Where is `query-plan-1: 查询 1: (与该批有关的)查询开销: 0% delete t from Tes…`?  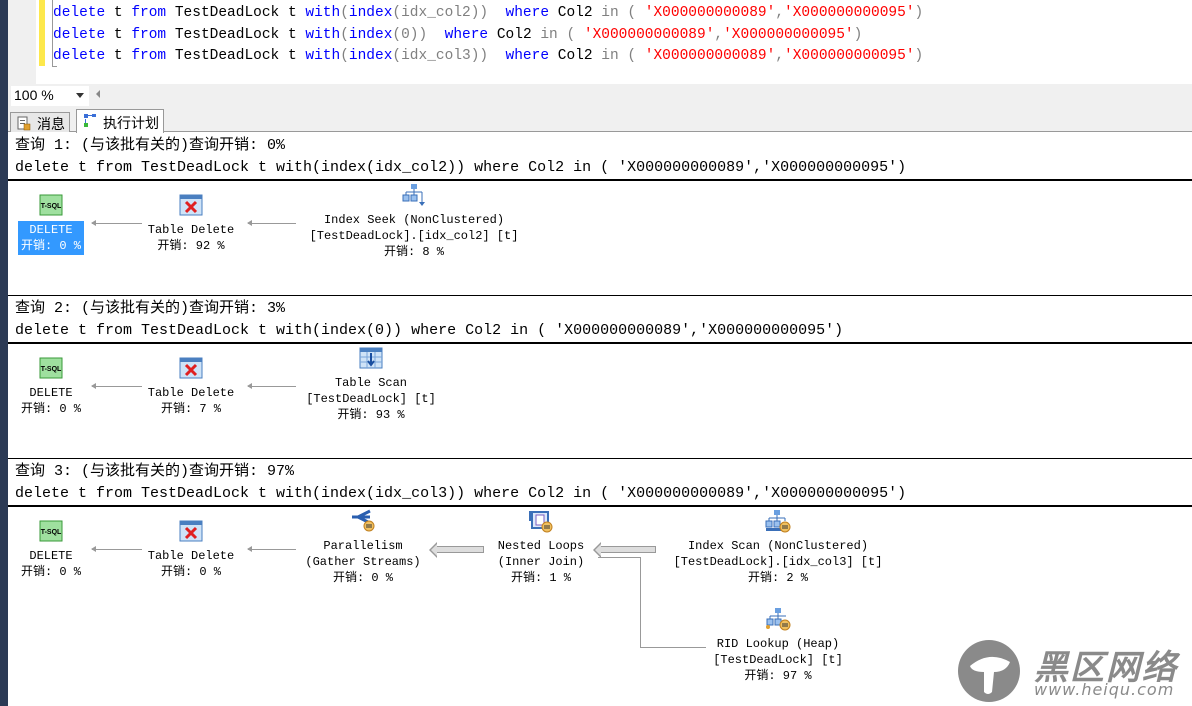 query-plan-1: 查询 1: (与该批有关的)查询开销: 0% delete t from Tes… is located at coordinates (600, 158).